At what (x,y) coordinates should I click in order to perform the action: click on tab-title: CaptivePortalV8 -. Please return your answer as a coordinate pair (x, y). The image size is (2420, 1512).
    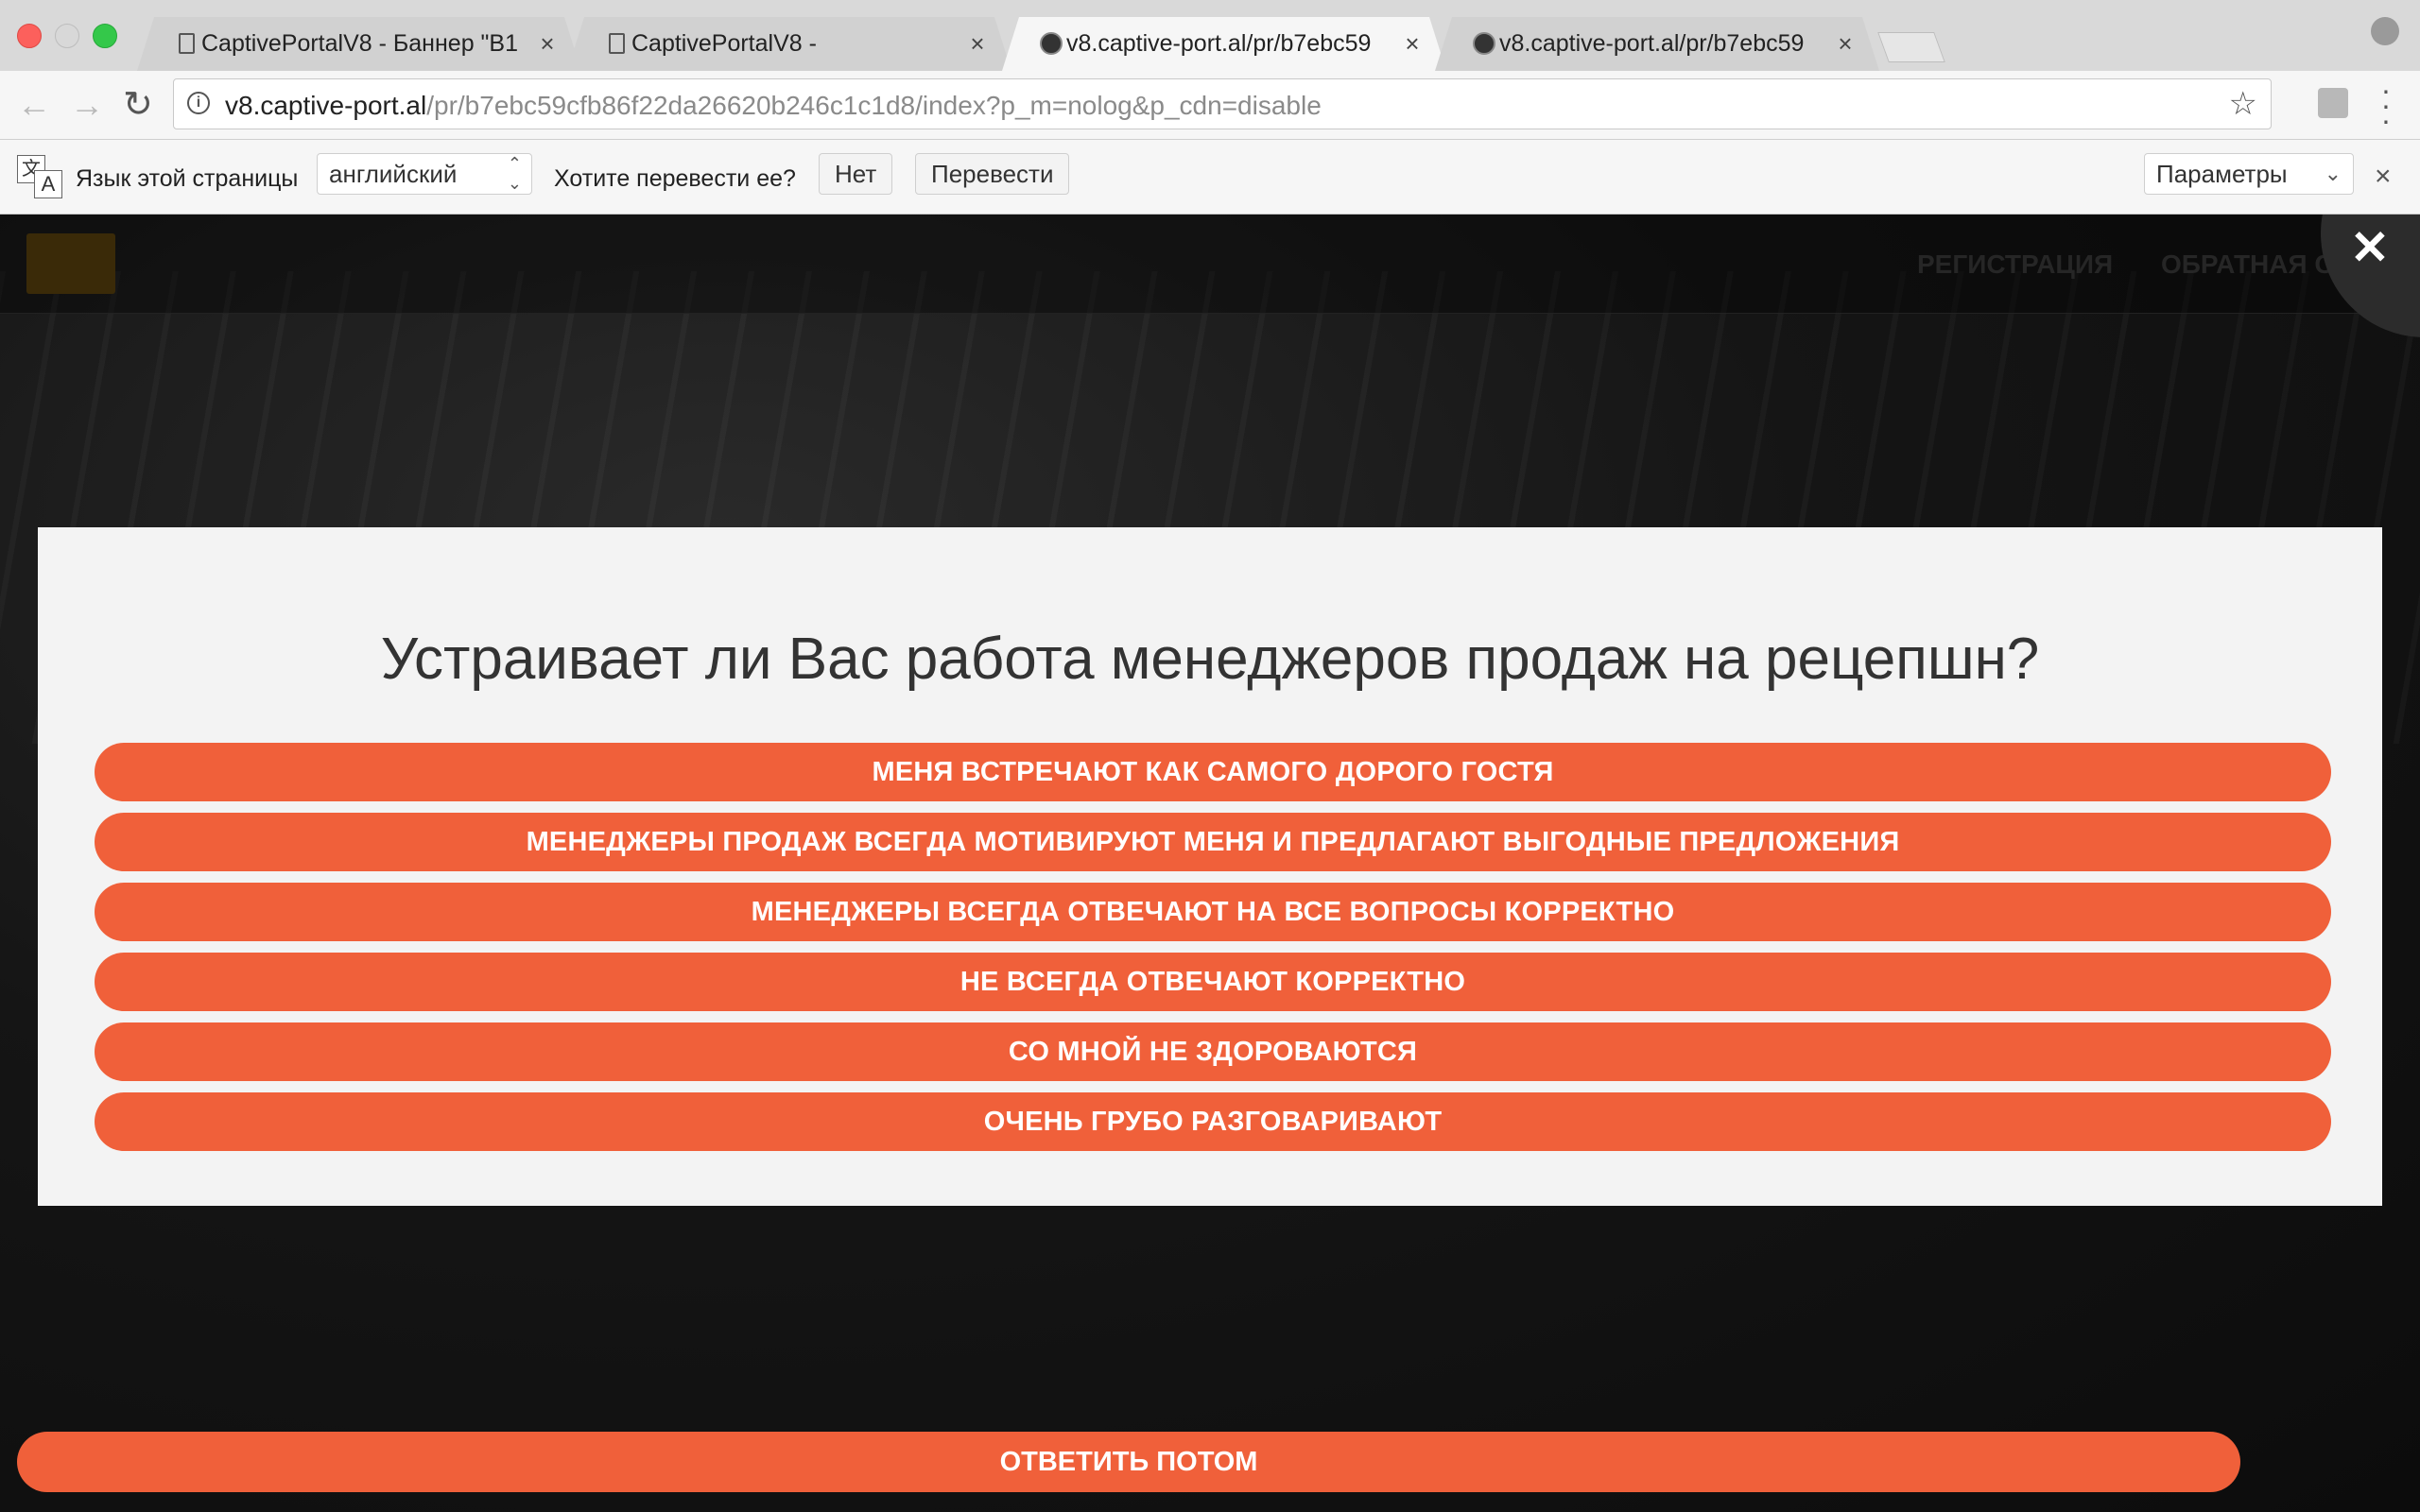
    Looking at the image, I should click on (724, 43).